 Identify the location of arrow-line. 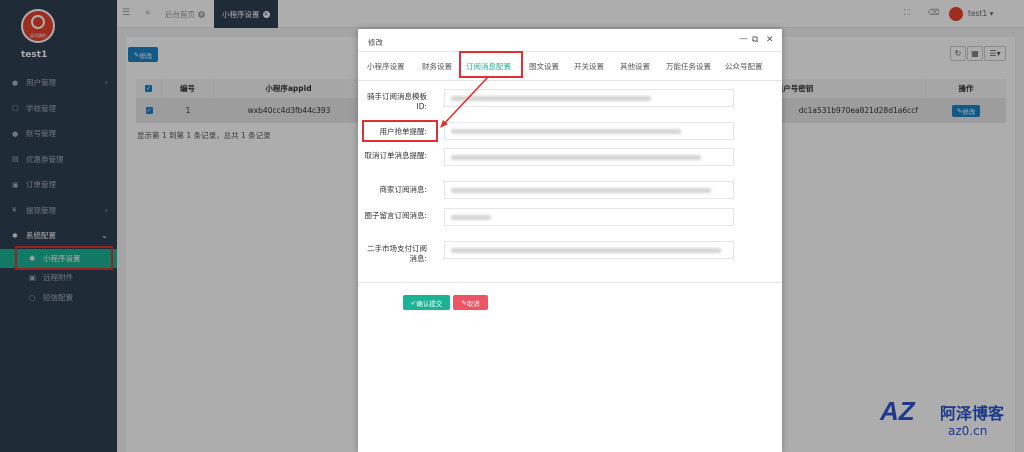
(465, 101).